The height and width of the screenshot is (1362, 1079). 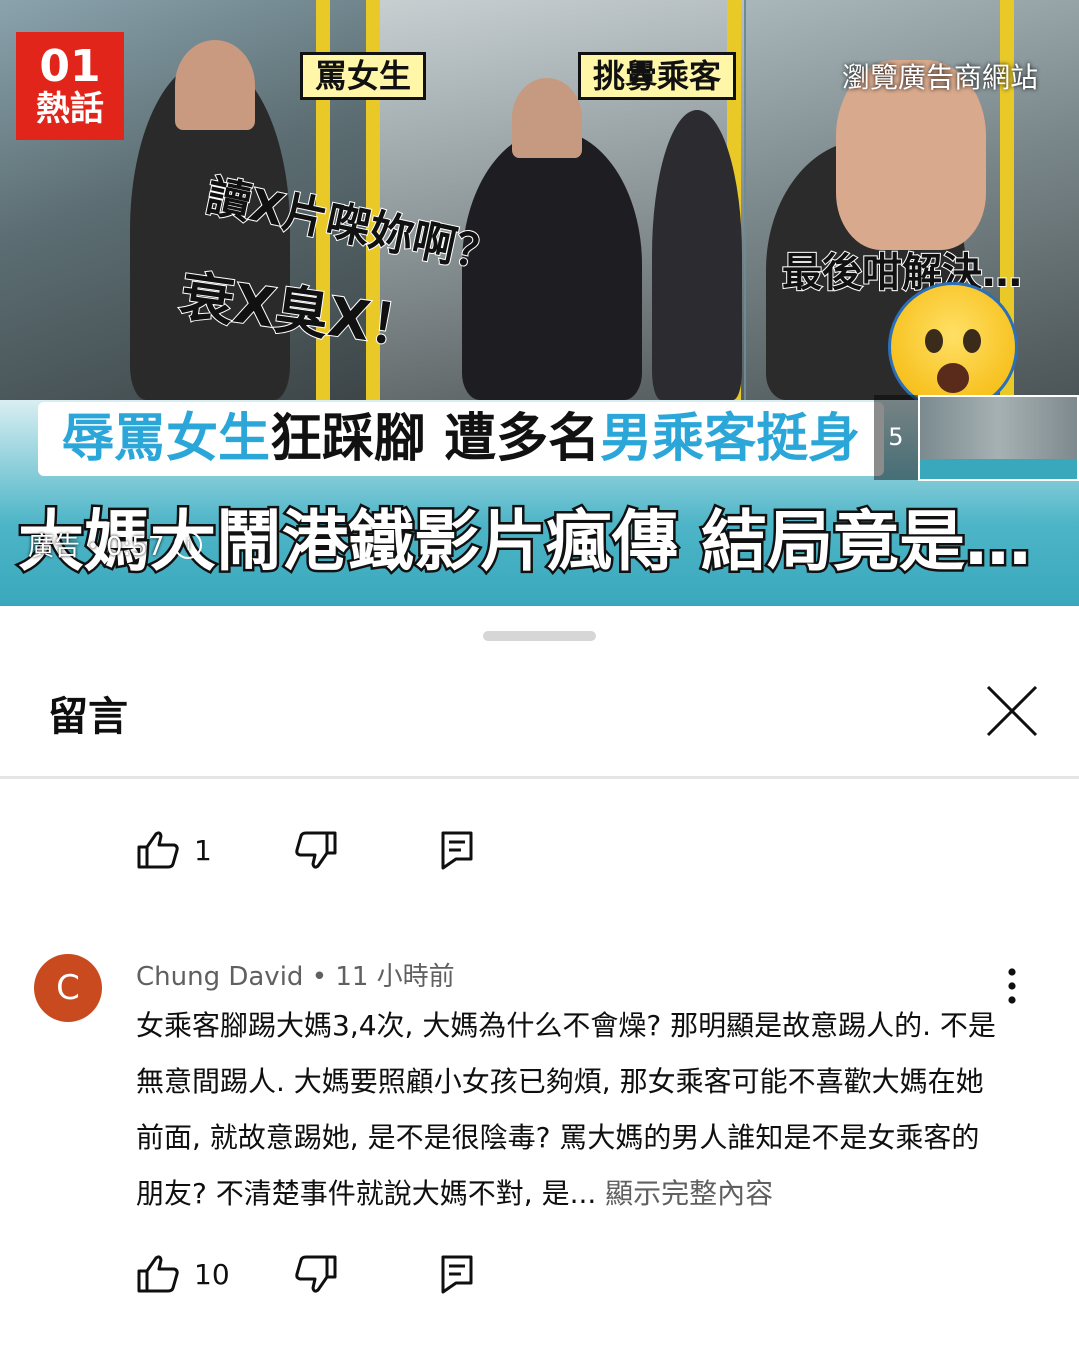 I want to click on close-icon, so click(x=1012, y=711).